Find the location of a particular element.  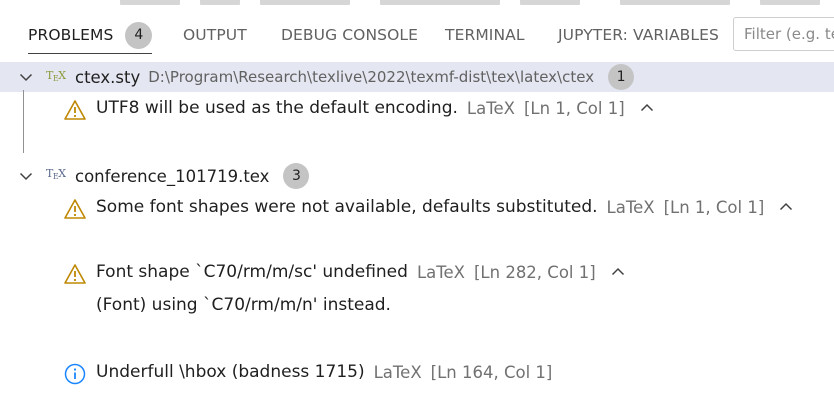

tab-problems: PROBLEMS 4 is located at coordinates (90, 35).